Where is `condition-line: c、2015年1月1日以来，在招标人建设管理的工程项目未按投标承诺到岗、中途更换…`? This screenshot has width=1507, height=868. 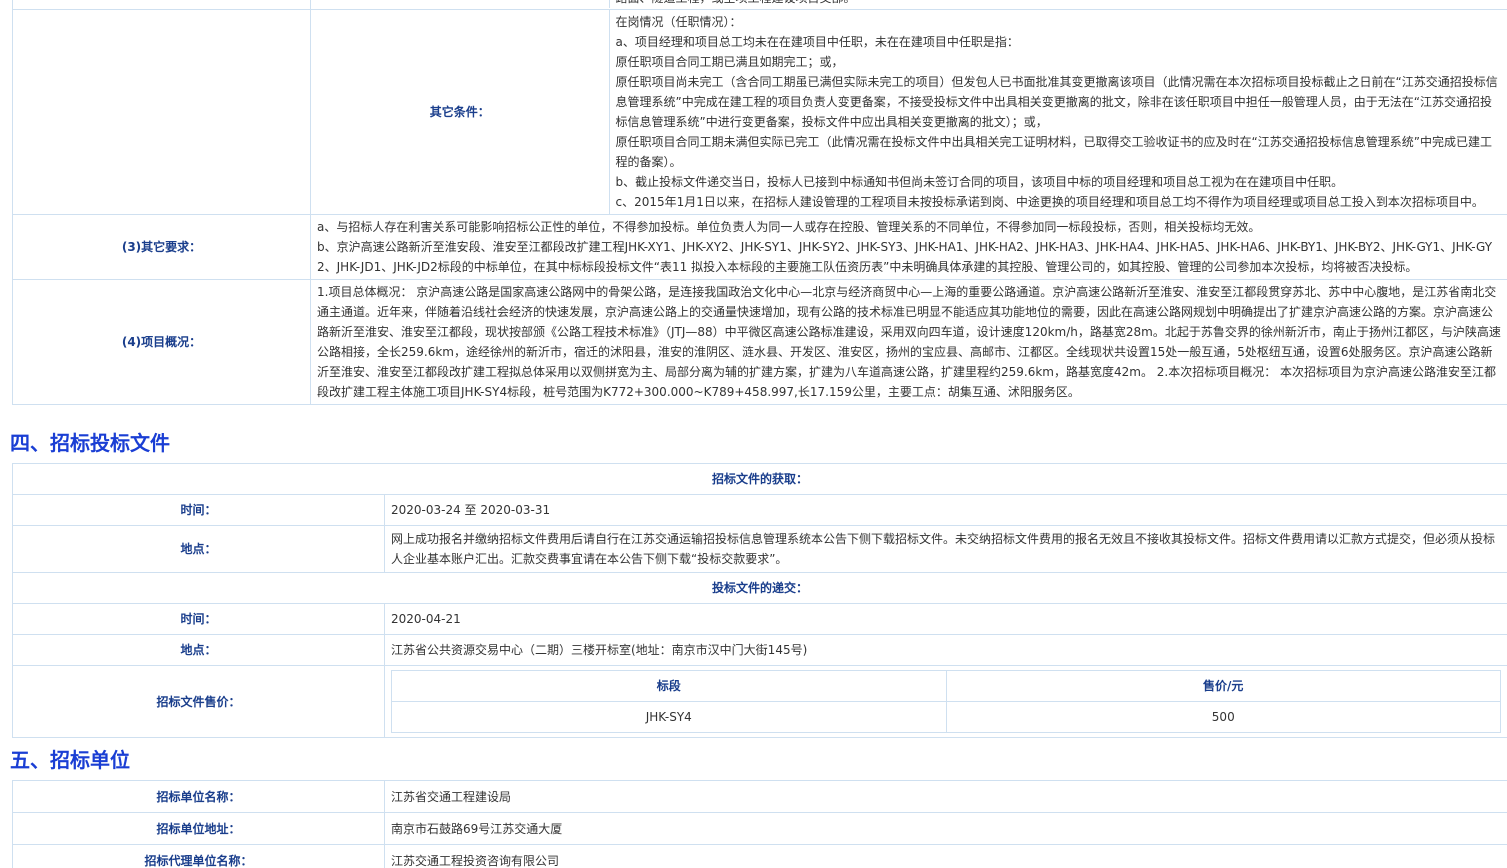
condition-line: c、2015年1月1日以来，在招标人建设管理的工程项目未按投标承诺到岗、中途更换… is located at coordinates (1049, 202).